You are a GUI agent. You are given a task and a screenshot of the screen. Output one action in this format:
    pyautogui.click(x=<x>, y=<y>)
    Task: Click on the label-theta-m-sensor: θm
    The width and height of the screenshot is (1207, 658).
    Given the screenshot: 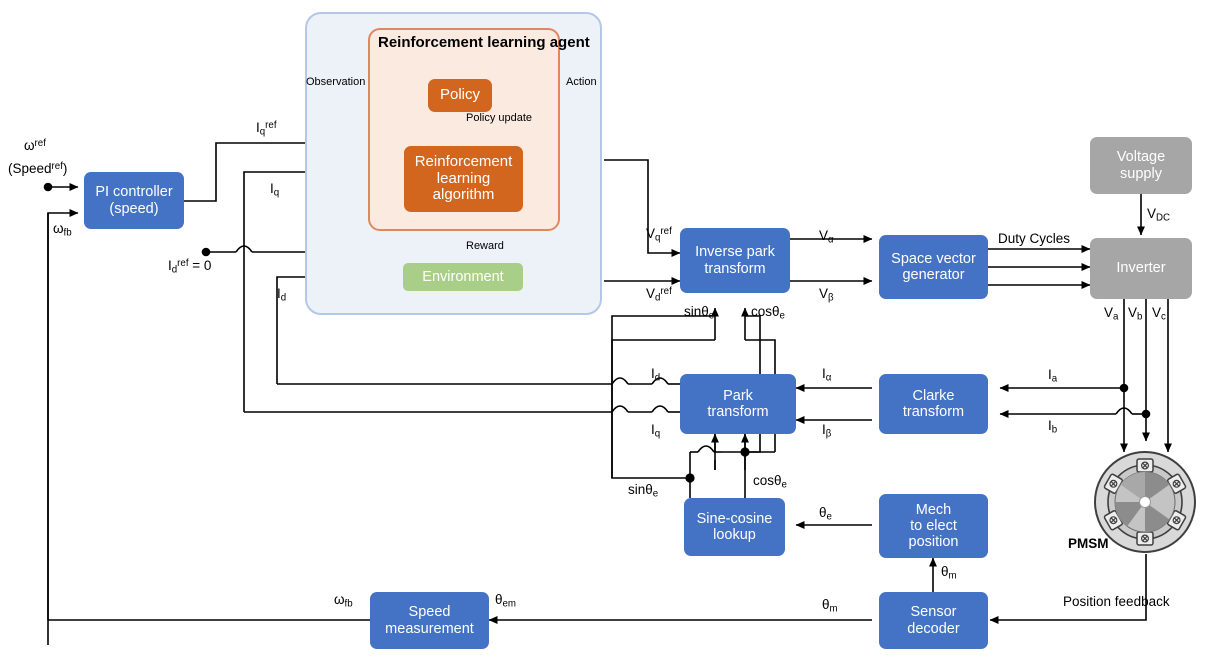 What is the action you would take?
    pyautogui.click(x=830, y=606)
    